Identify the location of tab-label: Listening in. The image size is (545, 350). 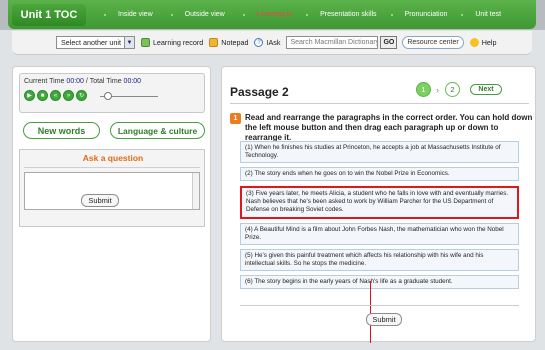
(274, 14).